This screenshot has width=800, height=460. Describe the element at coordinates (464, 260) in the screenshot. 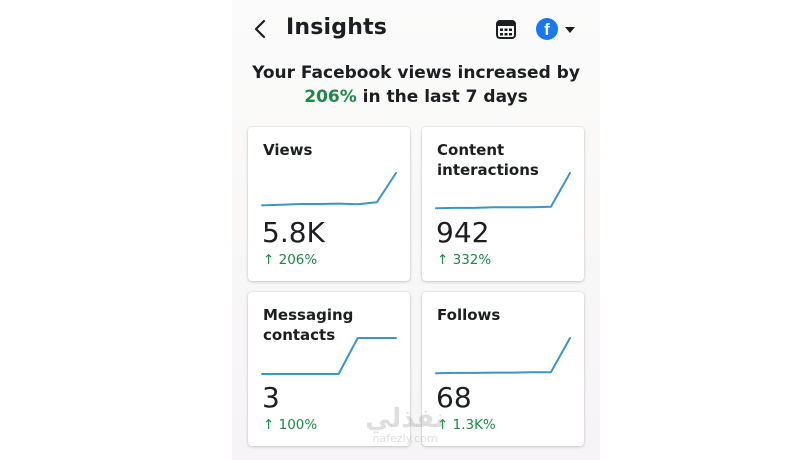

I see `metric-change: ↑ 332%` at that location.